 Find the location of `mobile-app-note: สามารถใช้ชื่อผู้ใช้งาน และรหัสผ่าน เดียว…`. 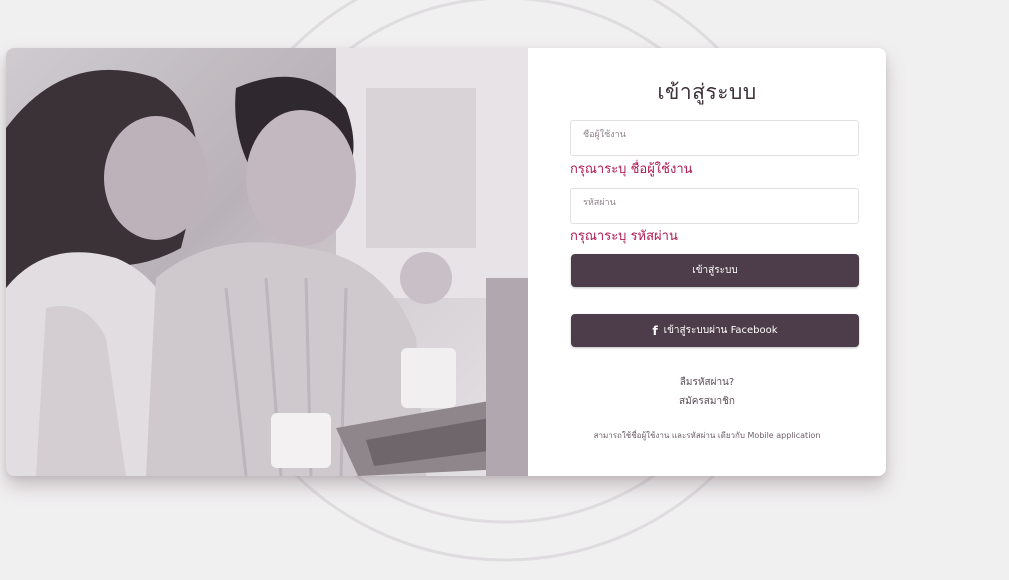

mobile-app-note: สามารถใช้ชื่อผู้ใช้งาน และรหัสผ่าน เดียว… is located at coordinates (707, 435).